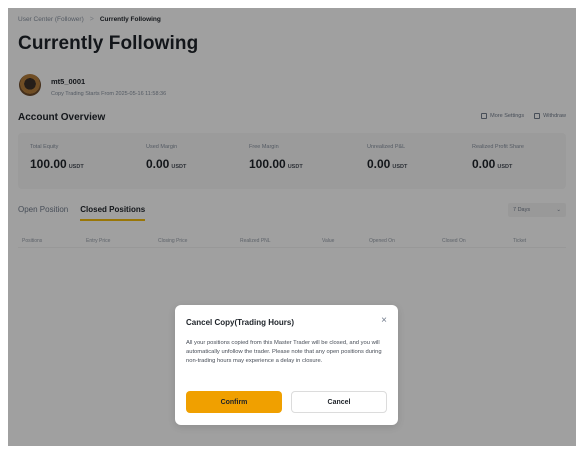 The width and height of the screenshot is (584, 452). What do you see at coordinates (384, 321) in the screenshot?
I see `close-icon: ×` at bounding box center [384, 321].